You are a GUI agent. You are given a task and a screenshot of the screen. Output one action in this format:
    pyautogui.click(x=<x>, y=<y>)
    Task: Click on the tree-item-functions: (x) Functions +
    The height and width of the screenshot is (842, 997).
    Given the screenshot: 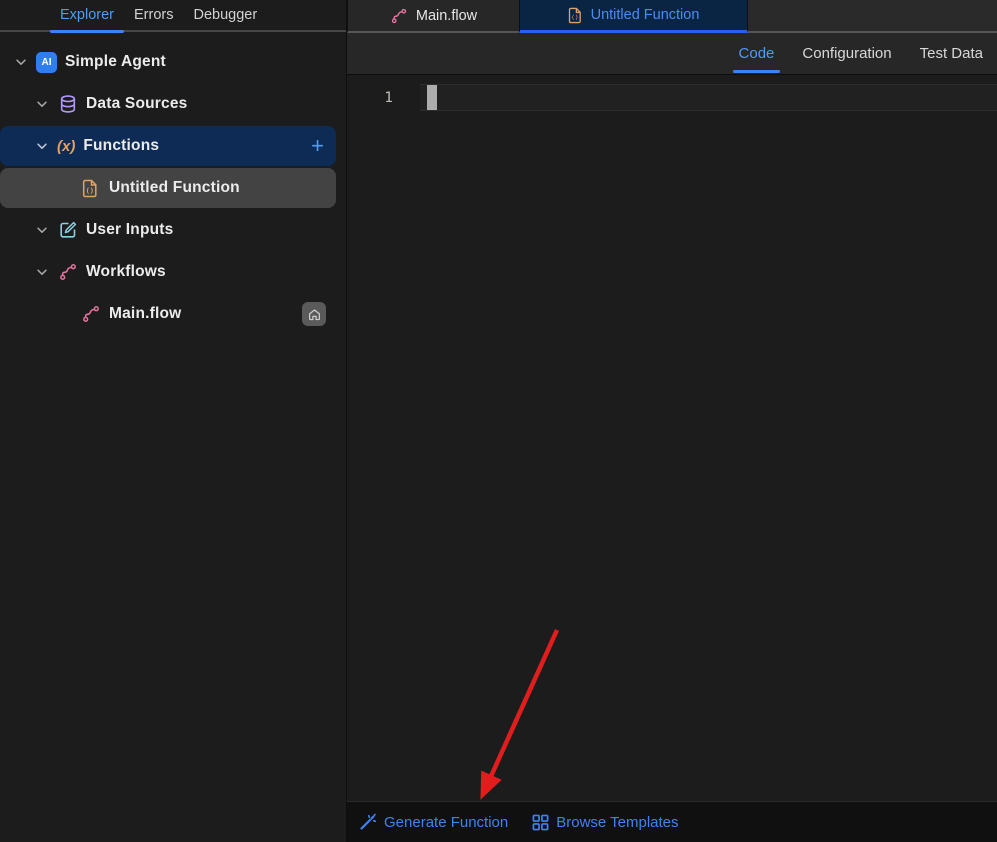 What is the action you would take?
    pyautogui.click(x=168, y=146)
    